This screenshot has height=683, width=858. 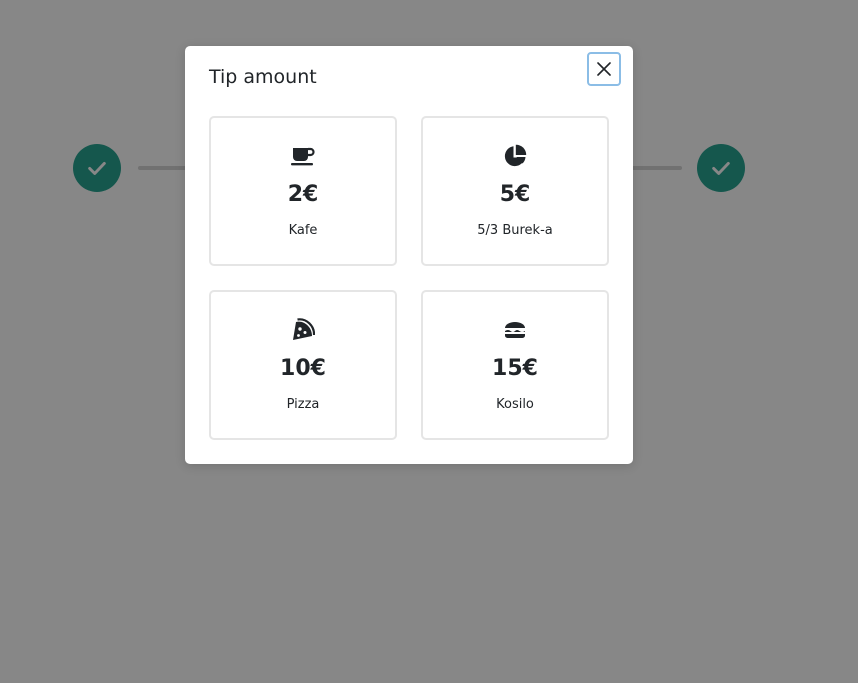 I want to click on tip-amount: 2€, so click(x=303, y=194).